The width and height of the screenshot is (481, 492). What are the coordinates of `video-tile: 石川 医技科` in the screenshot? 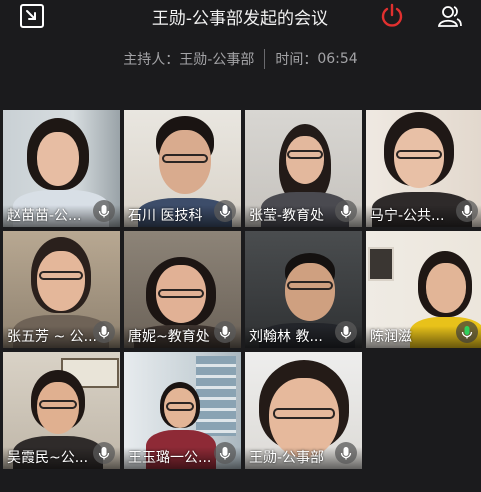 It's located at (182, 168).